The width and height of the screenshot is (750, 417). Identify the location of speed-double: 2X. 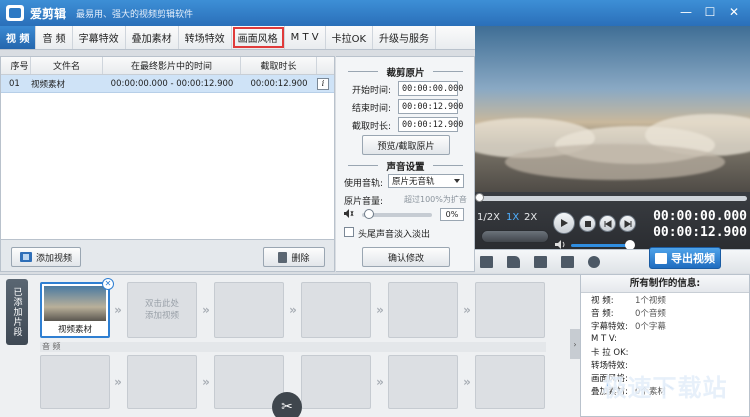
(530, 217).